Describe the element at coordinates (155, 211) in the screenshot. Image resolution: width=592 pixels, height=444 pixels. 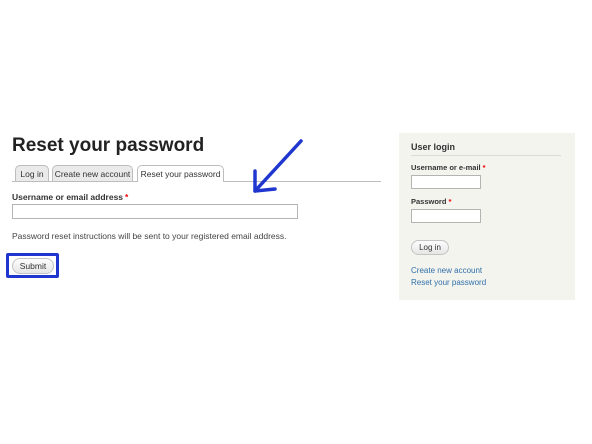
I see `username-email-input` at that location.